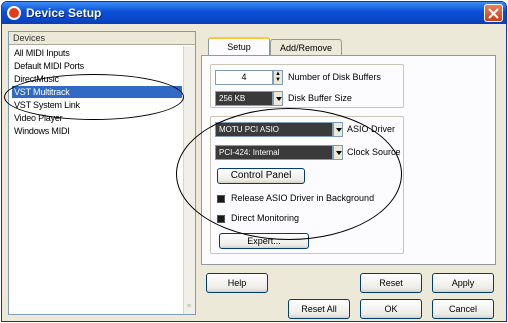 This screenshot has height=323, width=508. Describe the element at coordinates (102, 38) in the screenshot. I see `devices-header: Devices` at that location.